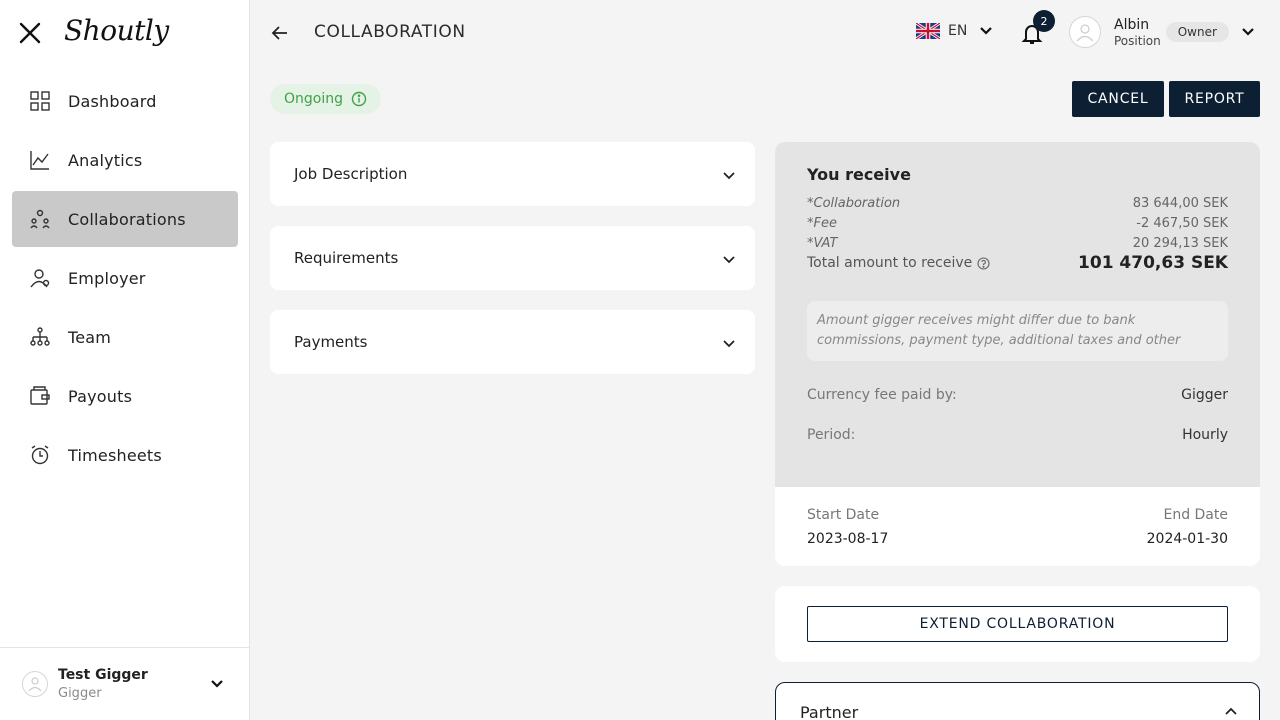 Image resolution: width=1280 pixels, height=720 pixels. What do you see at coordinates (512, 174) in the screenshot?
I see `accordion-job-description: Job Description` at bounding box center [512, 174].